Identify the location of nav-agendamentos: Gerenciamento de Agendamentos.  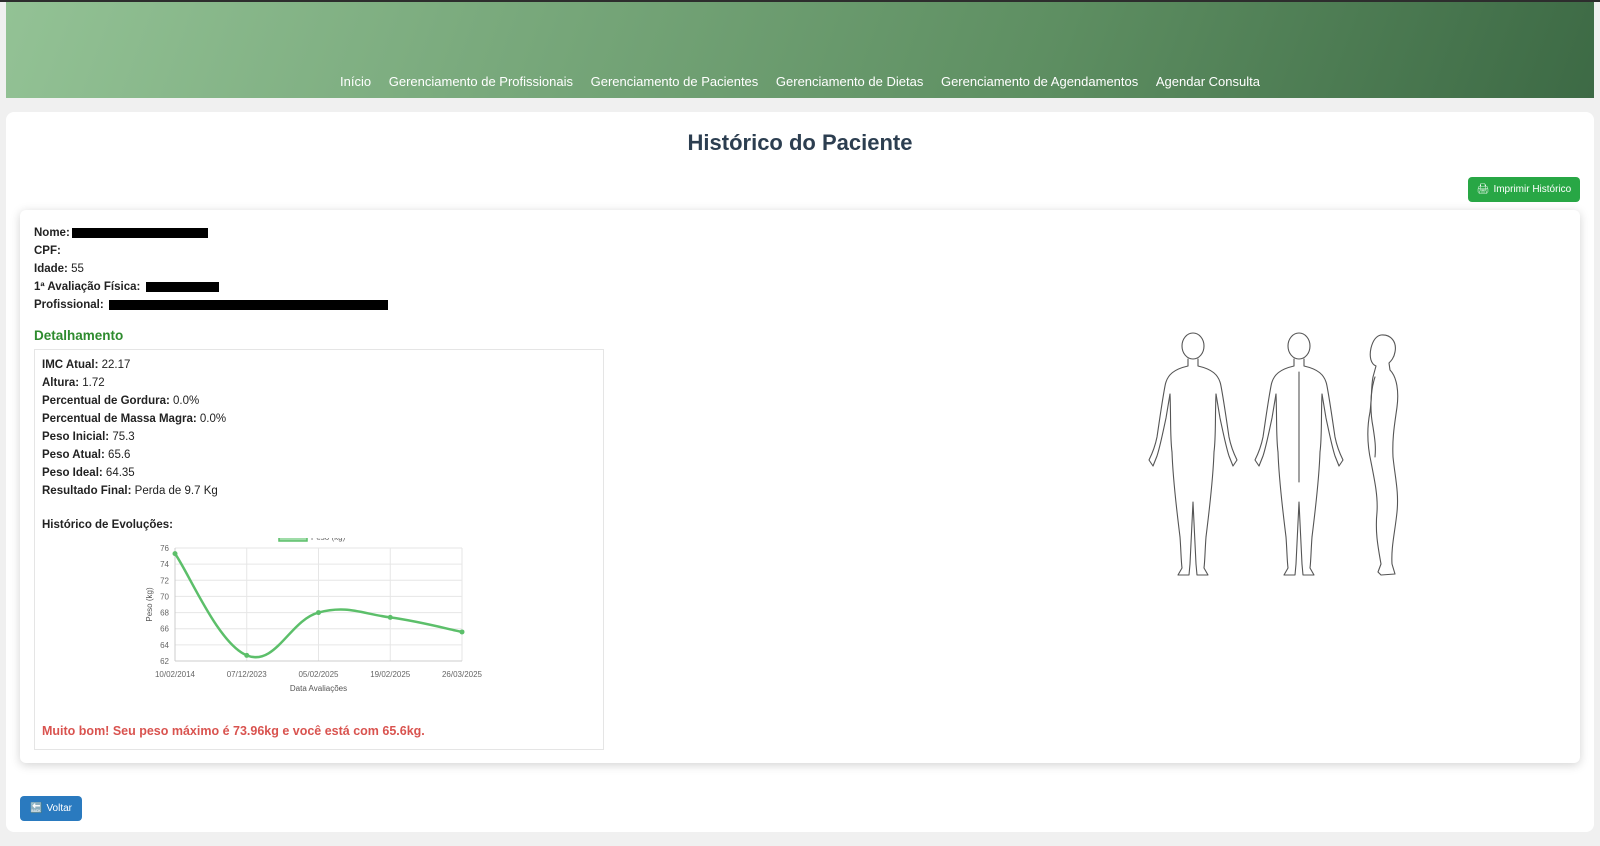
(1039, 81).